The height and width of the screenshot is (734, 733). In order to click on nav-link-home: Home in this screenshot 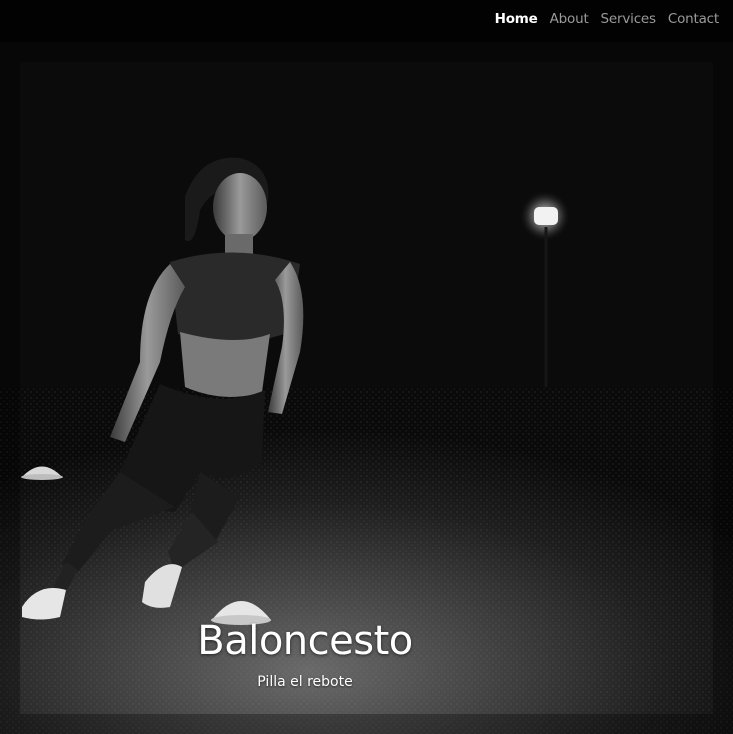, I will do `click(516, 19)`.